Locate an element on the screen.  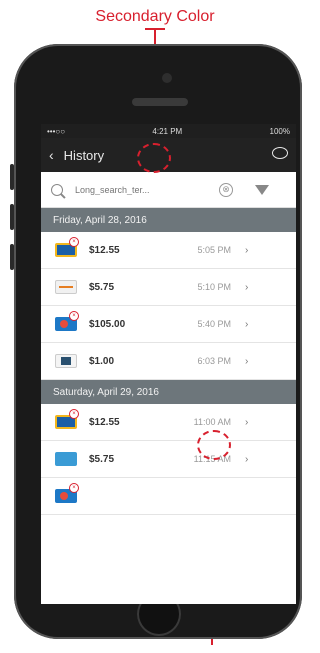
filter-icon is located at coordinates (262, 189).